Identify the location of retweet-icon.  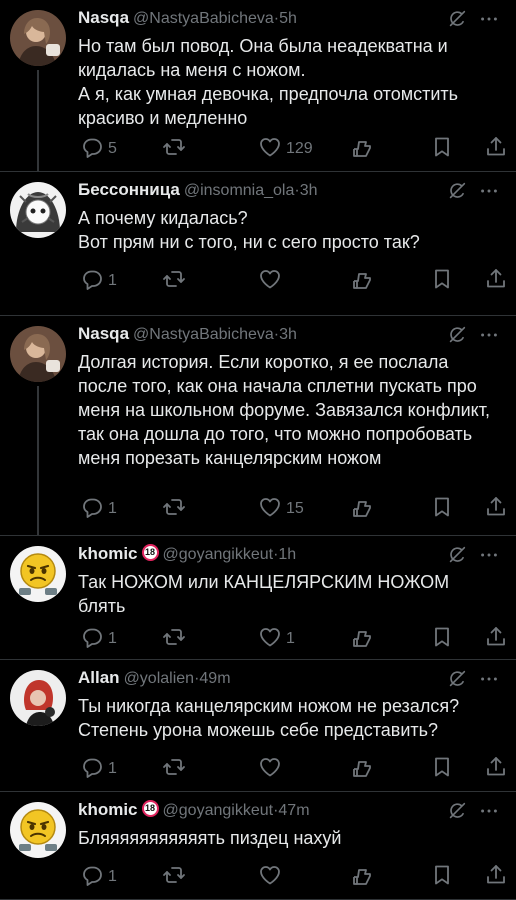
(174, 149).